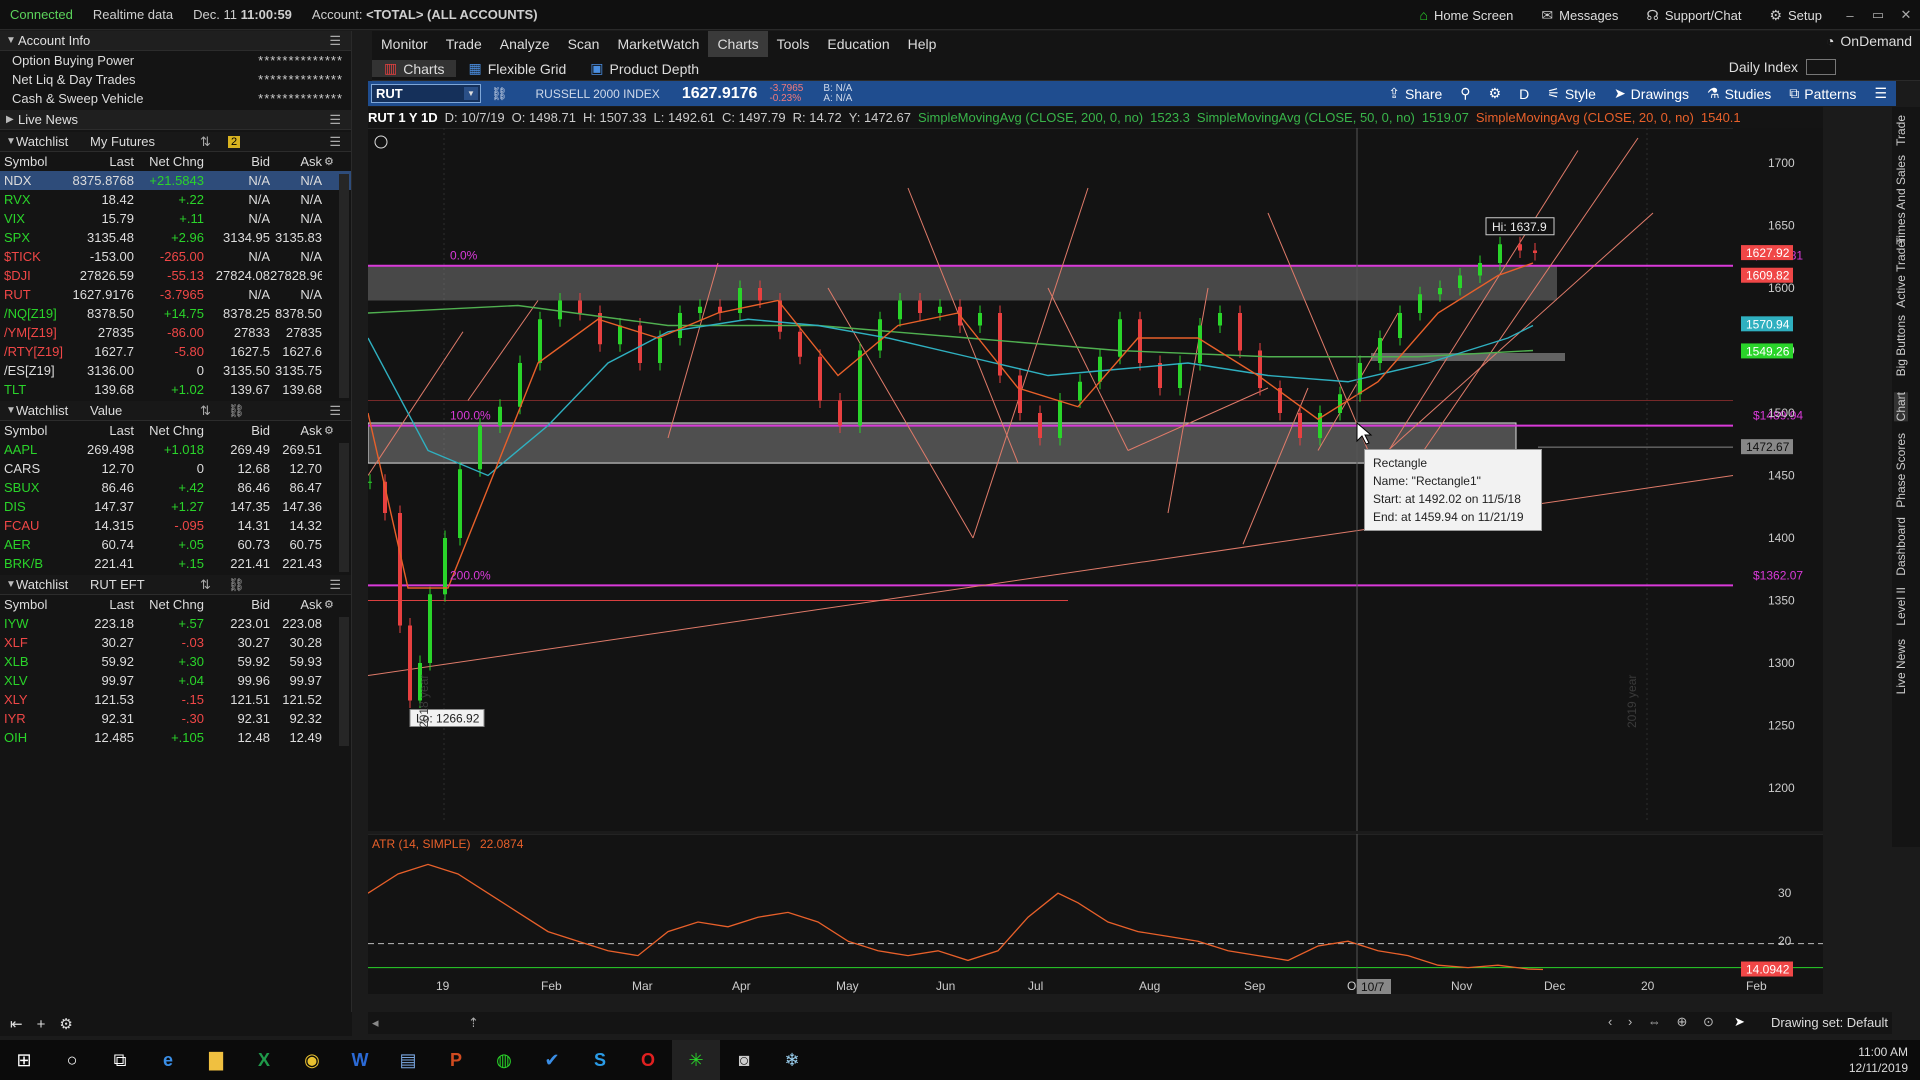 This screenshot has width=1920, height=1080. Describe the element at coordinates (175, 180) in the screenshot. I see `watchlist-row: NDX 8375.8768 +21.5843 N/A N/A` at that location.